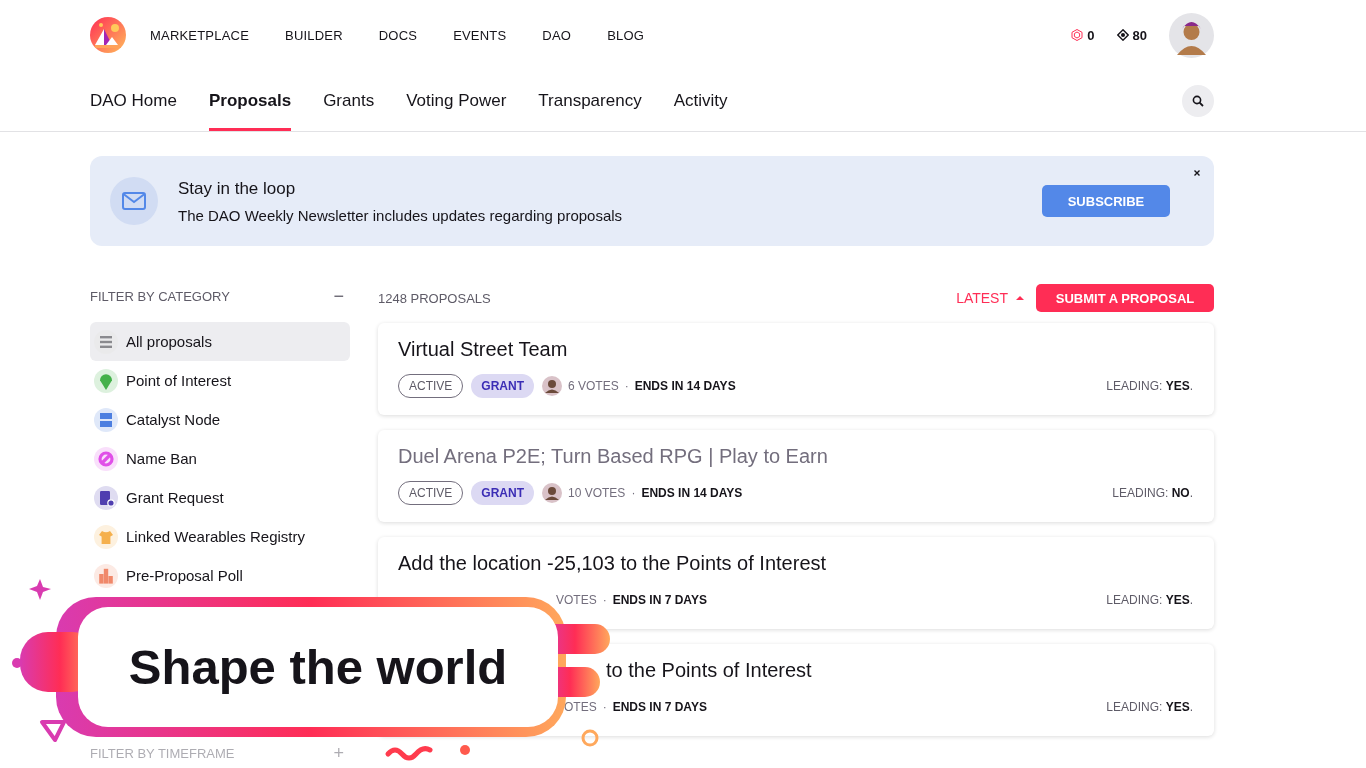 The image size is (1366, 768). Describe the element at coordinates (590, 738) in the screenshot. I see `ring-icon` at that location.